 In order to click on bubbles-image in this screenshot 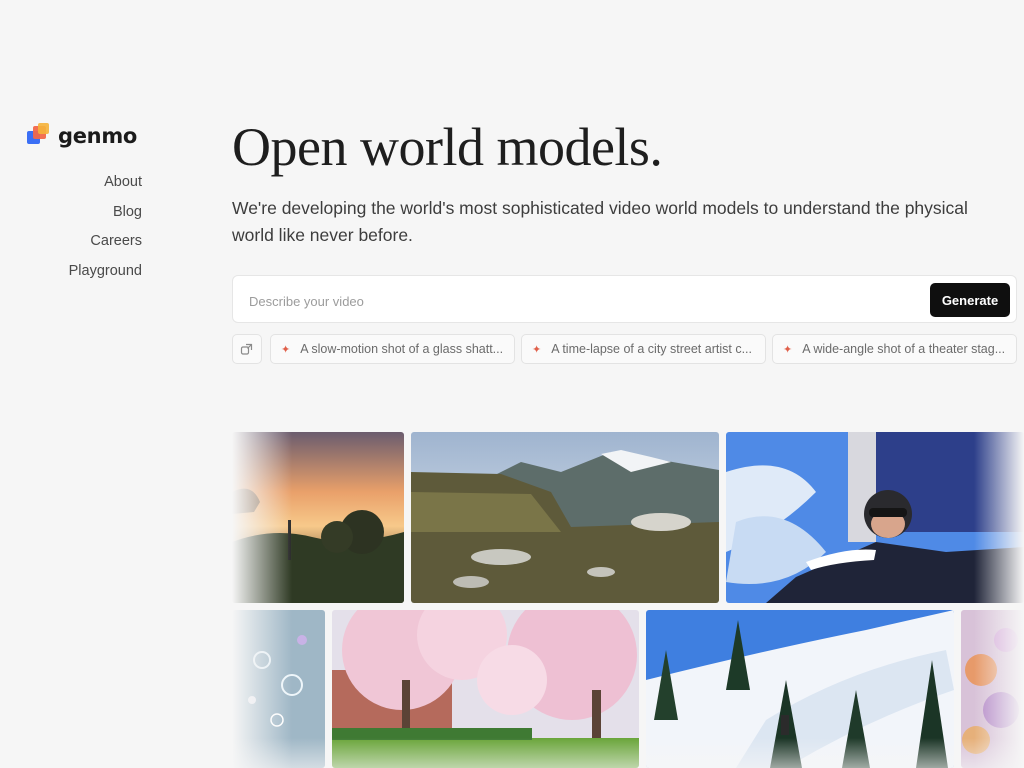, I will do `click(278, 689)`.